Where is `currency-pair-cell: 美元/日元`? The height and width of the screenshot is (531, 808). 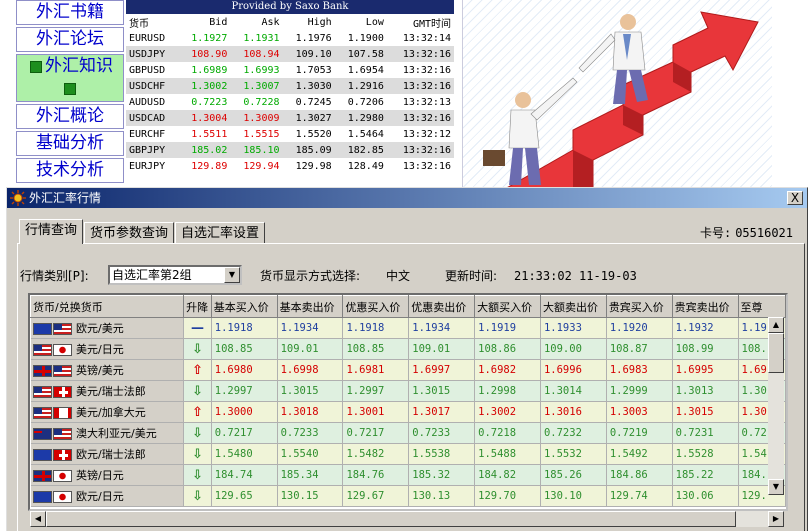
currency-pair-cell: 美元/日元 is located at coordinates (107, 349).